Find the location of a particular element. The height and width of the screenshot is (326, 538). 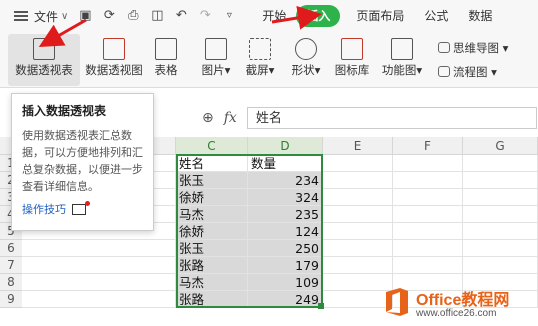

row-header: 6 is located at coordinates (11, 248).